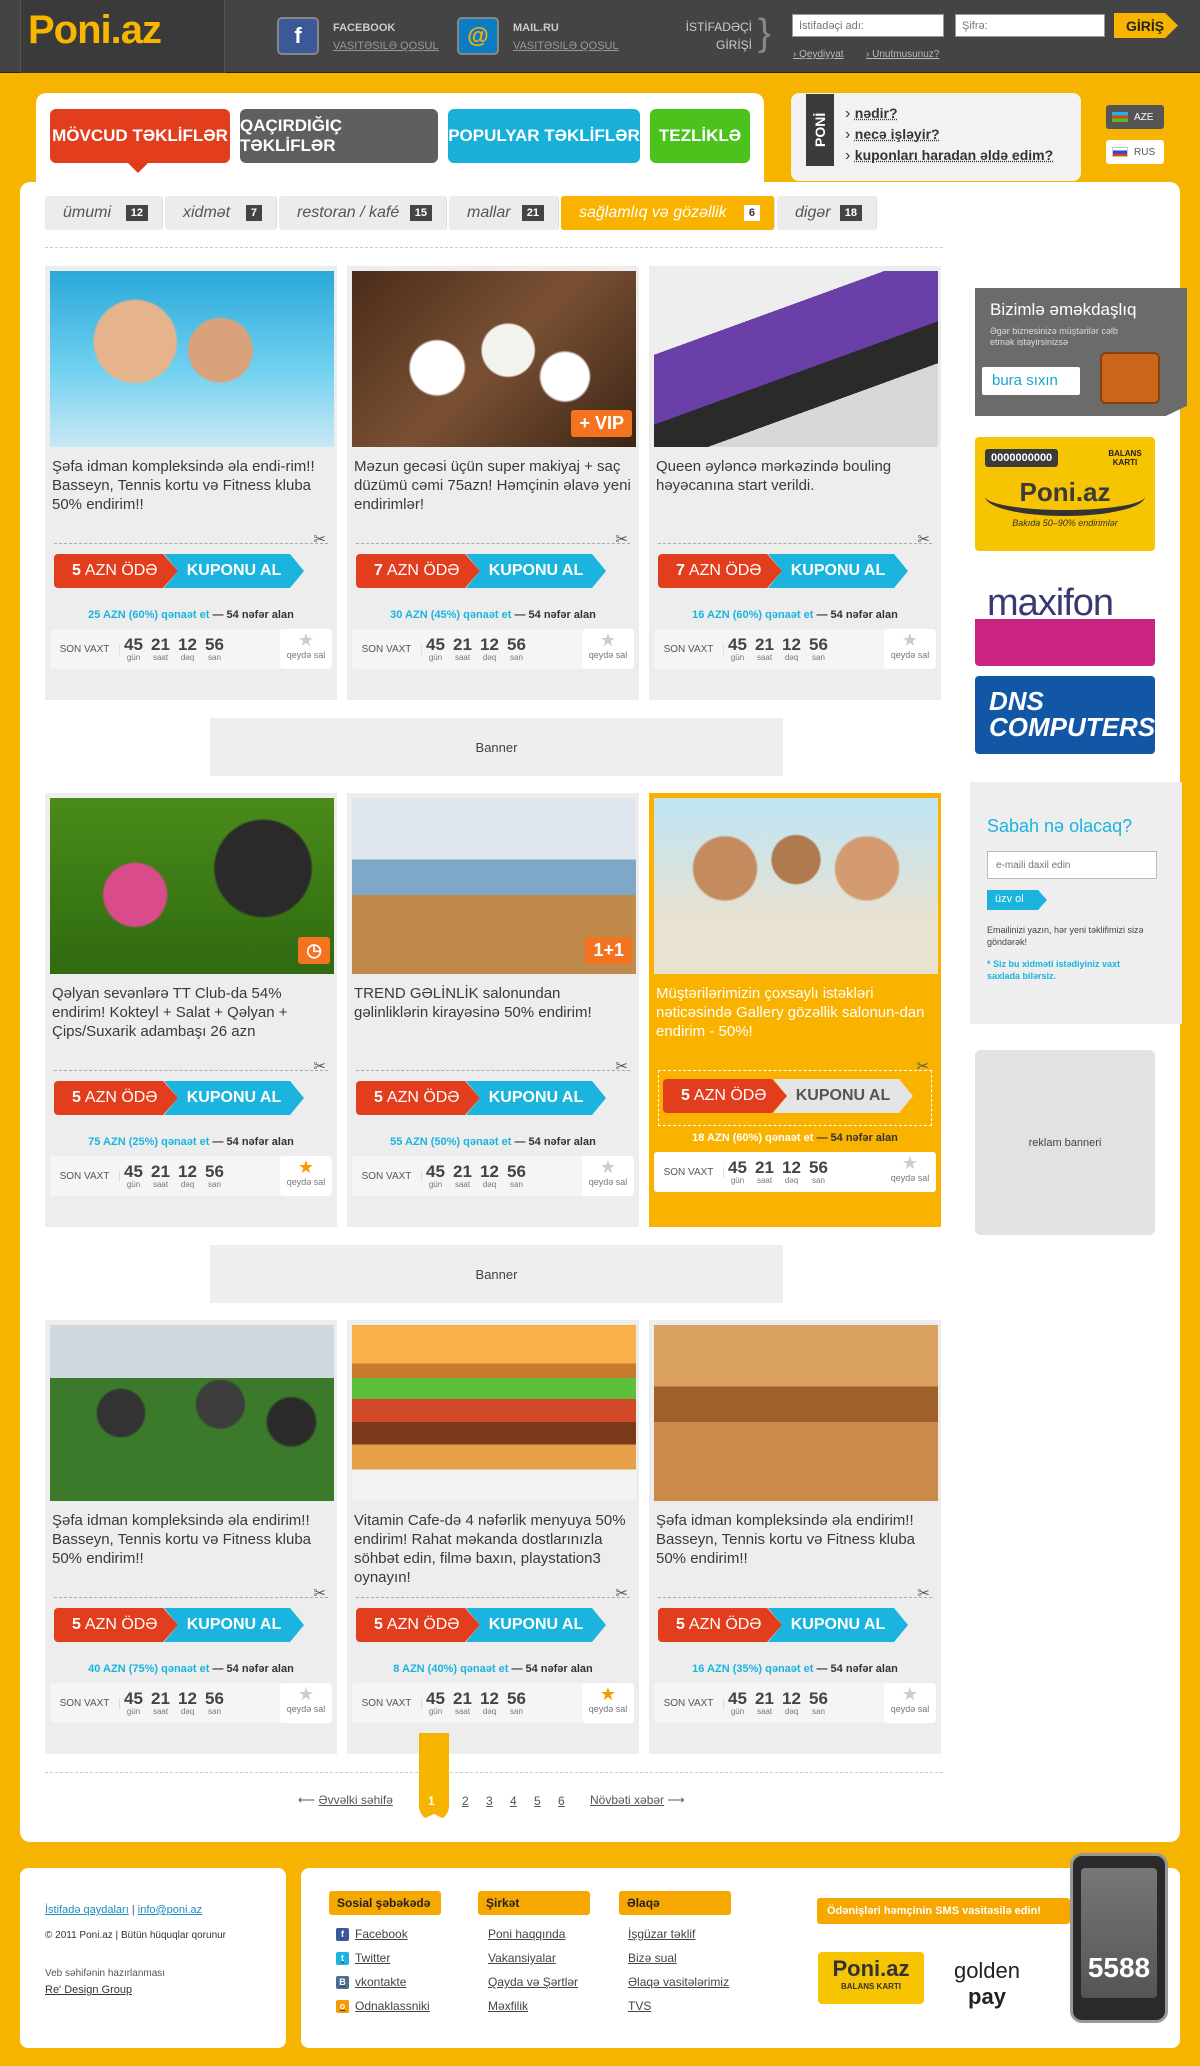 The image size is (1200, 2066). I want to click on prev-page-link: ⟵ Əvvəlki səhifə, so click(345, 1800).